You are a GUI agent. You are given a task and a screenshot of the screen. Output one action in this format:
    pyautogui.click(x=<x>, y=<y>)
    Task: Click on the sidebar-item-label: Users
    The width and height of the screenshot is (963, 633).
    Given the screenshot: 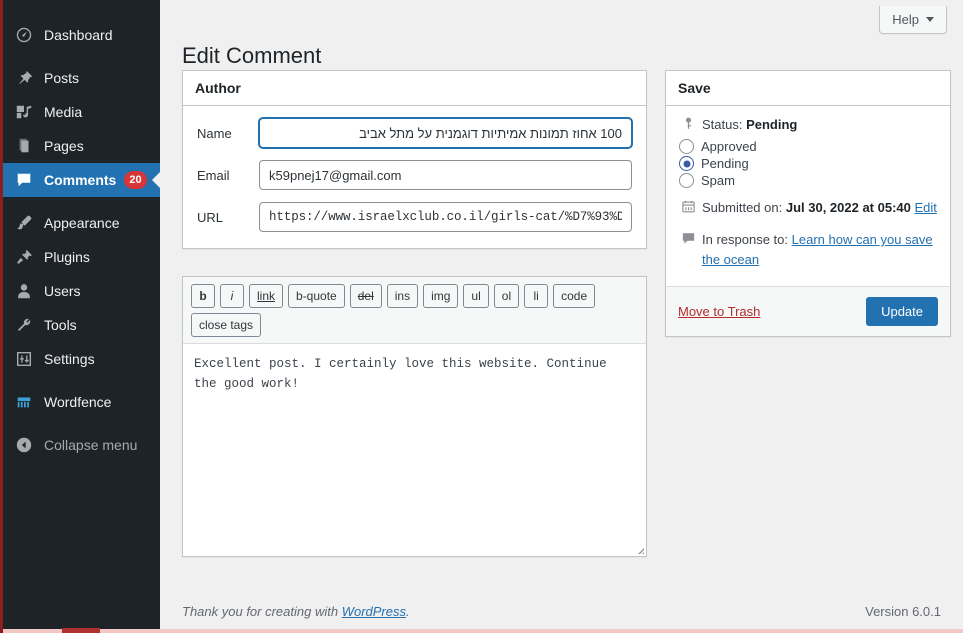 What is the action you would take?
    pyautogui.click(x=62, y=291)
    